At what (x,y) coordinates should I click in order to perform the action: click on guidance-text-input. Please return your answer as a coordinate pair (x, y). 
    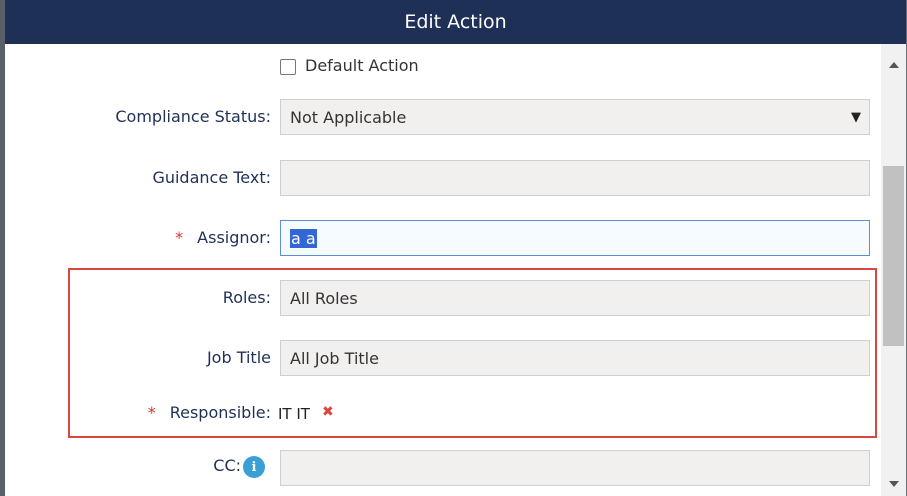
    Looking at the image, I should click on (575, 178).